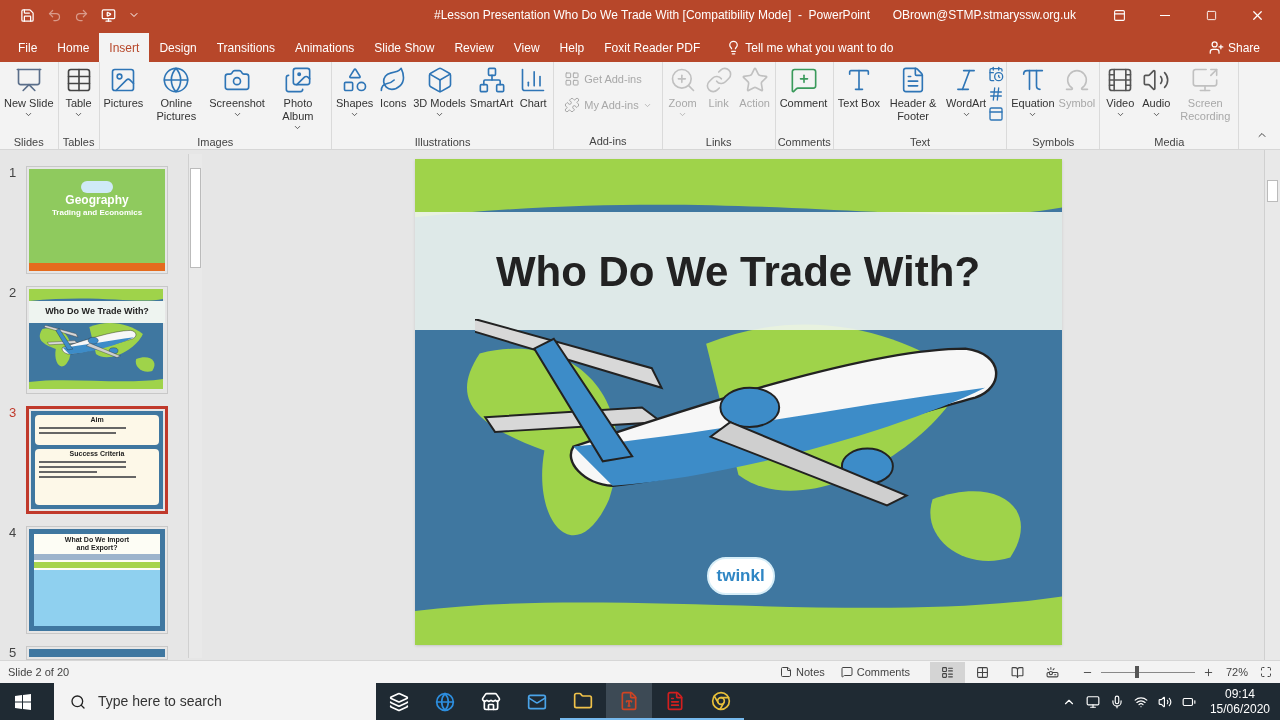  What do you see at coordinates (176, 97) in the screenshot?
I see `ribbon-command-button: Online Pictures` at bounding box center [176, 97].